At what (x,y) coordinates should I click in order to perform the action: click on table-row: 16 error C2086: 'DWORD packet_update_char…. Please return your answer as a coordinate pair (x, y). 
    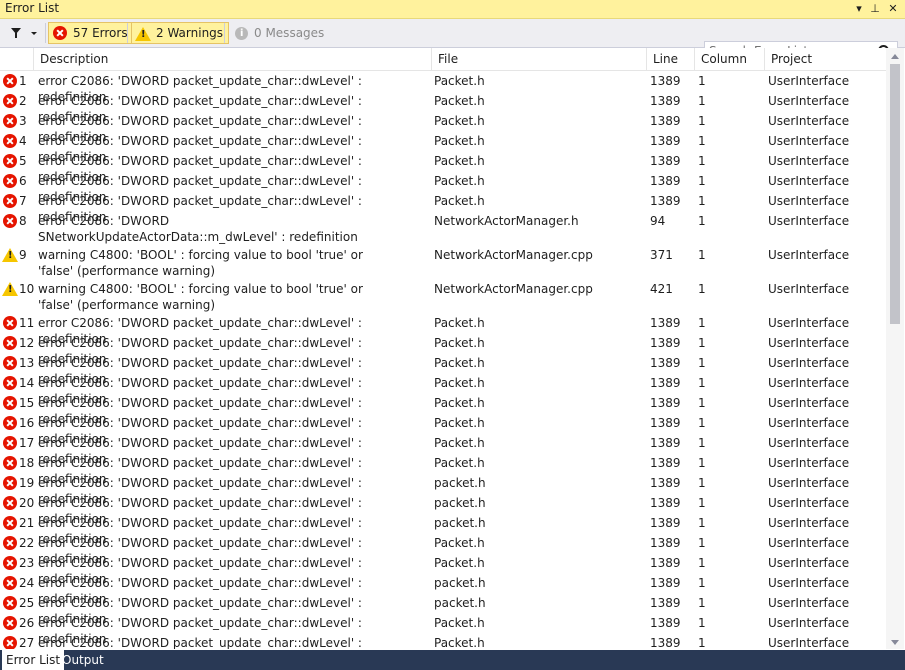
    Looking at the image, I should click on (443, 429).